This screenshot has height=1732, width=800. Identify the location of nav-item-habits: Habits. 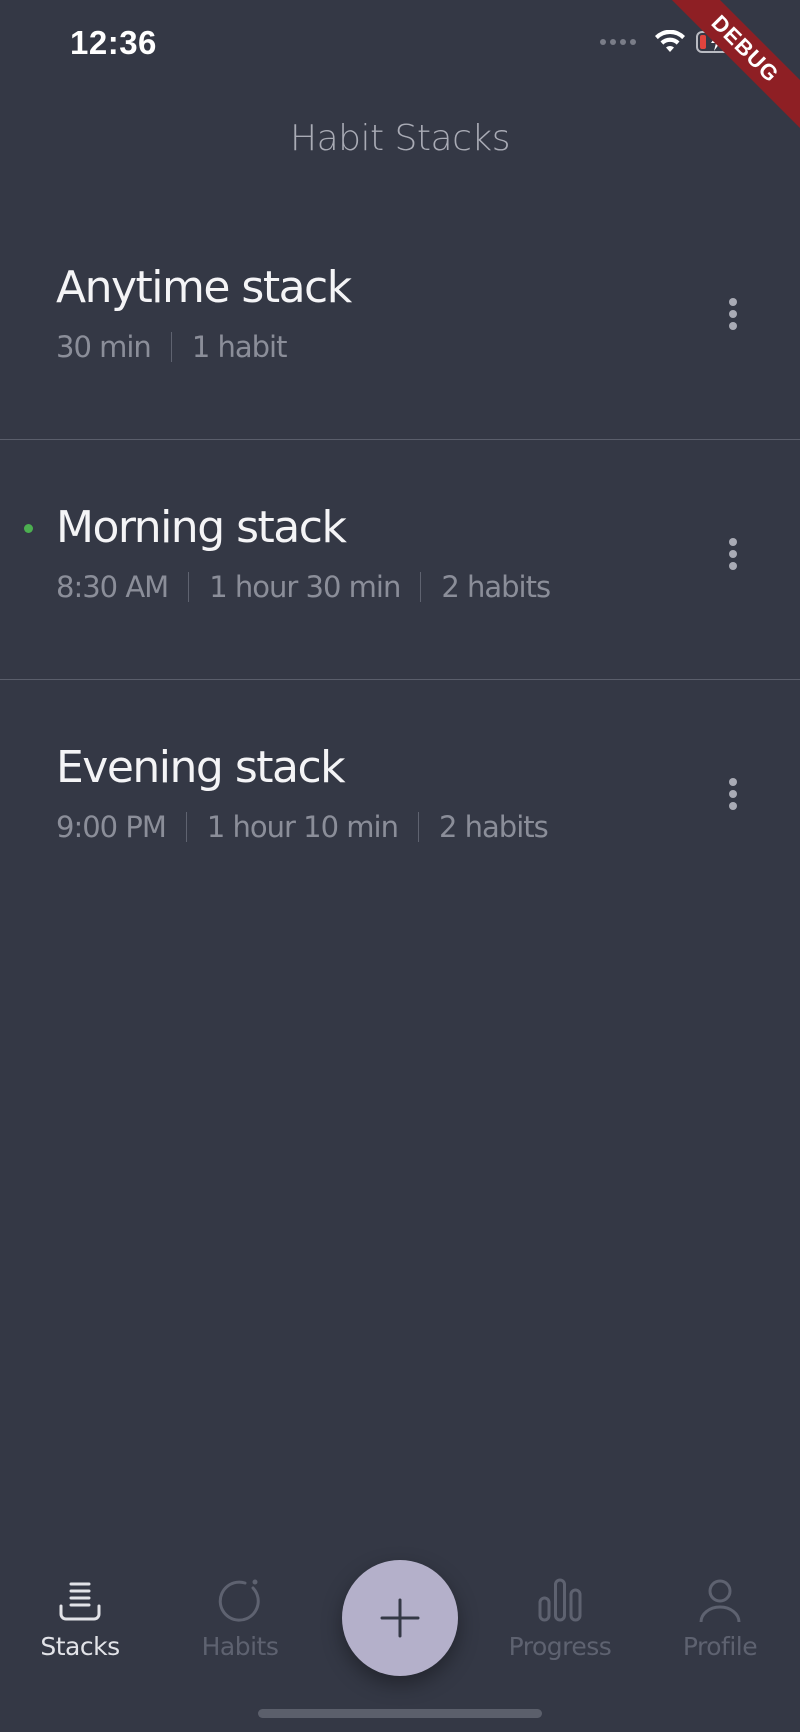
(240, 1618).